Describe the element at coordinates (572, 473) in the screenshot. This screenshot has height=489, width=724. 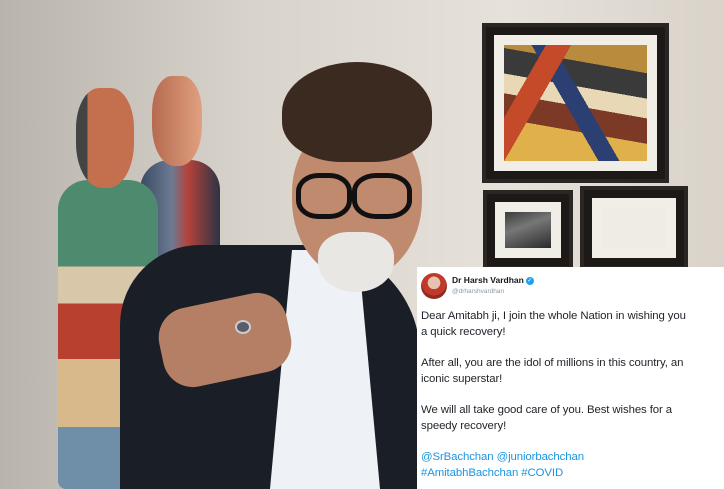
I see `tweet-hashtags: #AmitabhBachchan #COVID` at that location.